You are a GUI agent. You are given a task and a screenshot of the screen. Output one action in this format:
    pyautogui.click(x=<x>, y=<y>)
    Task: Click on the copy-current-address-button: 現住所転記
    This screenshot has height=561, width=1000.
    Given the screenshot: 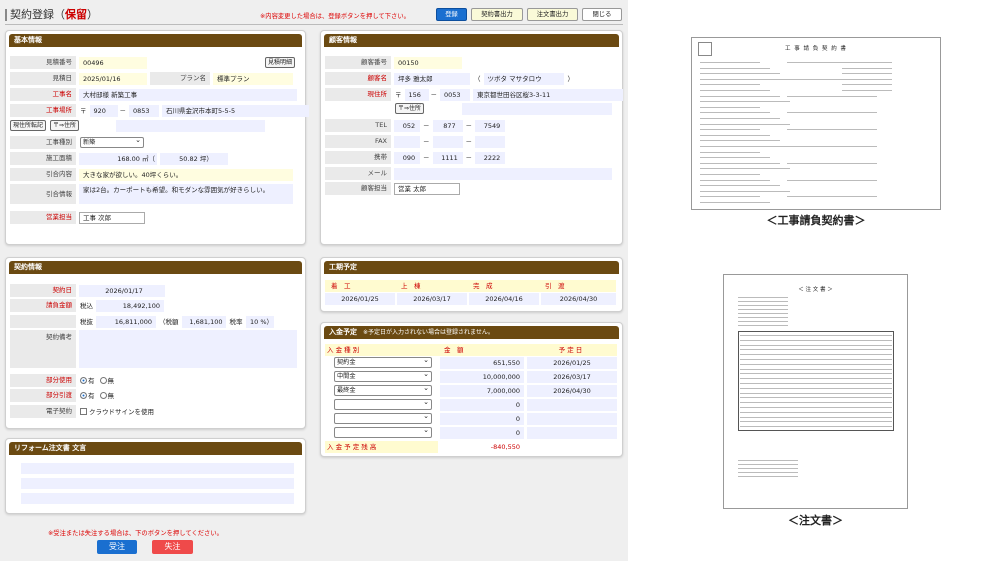 What is the action you would take?
    pyautogui.click(x=28, y=125)
    